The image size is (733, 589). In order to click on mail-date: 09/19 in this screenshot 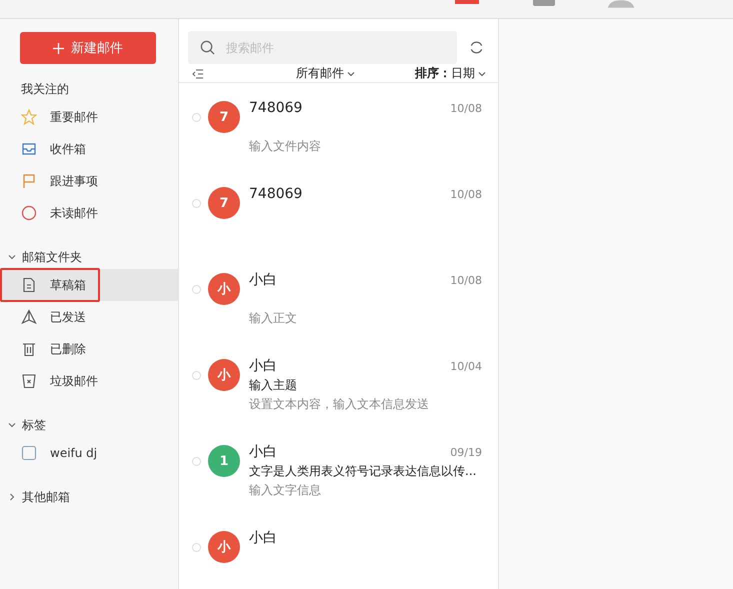, I will do `click(466, 452)`.